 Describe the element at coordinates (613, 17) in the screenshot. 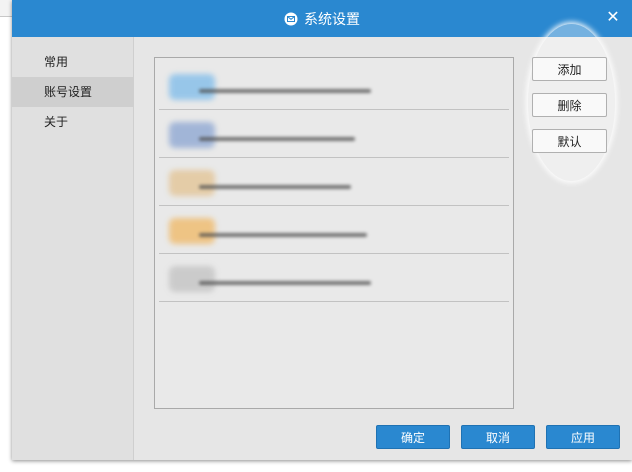

I see `close-icon: ✕` at that location.